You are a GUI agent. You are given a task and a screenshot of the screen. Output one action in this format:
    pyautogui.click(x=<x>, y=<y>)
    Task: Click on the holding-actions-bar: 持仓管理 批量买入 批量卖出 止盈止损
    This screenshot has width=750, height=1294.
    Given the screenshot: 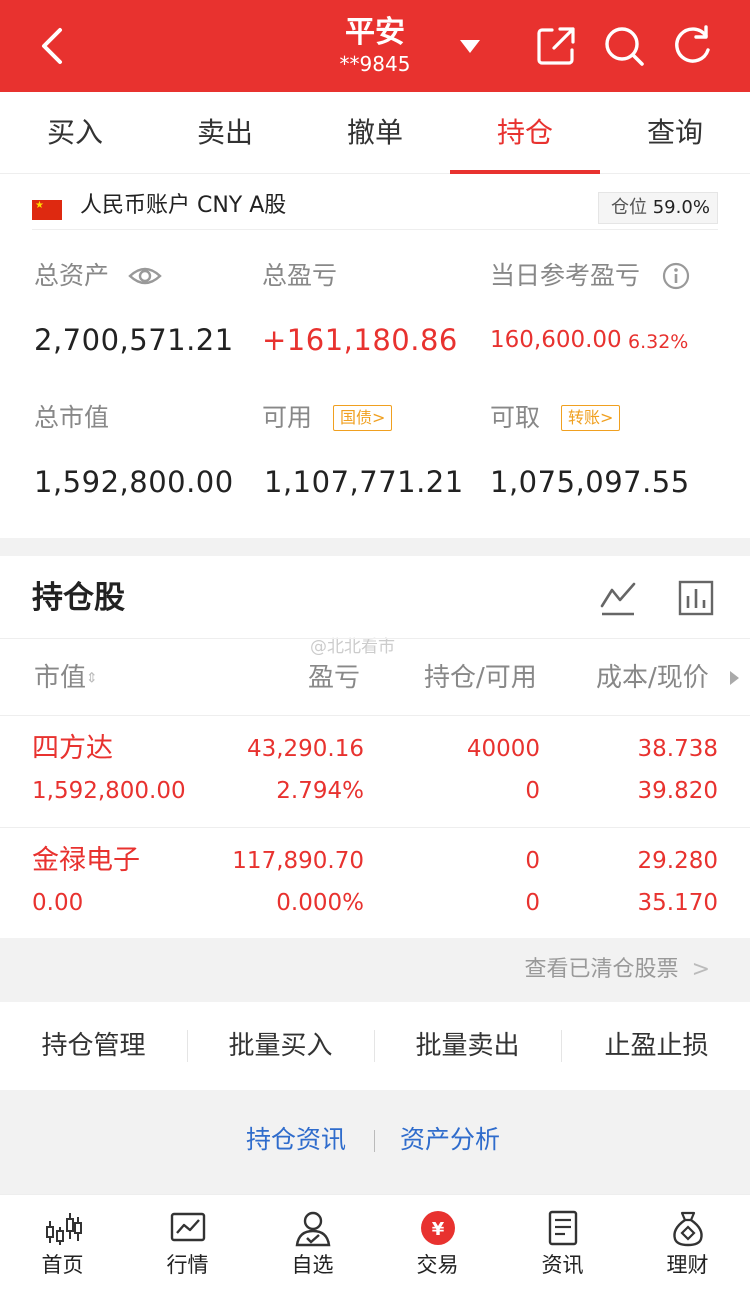 What is the action you would take?
    pyautogui.click(x=375, y=1046)
    